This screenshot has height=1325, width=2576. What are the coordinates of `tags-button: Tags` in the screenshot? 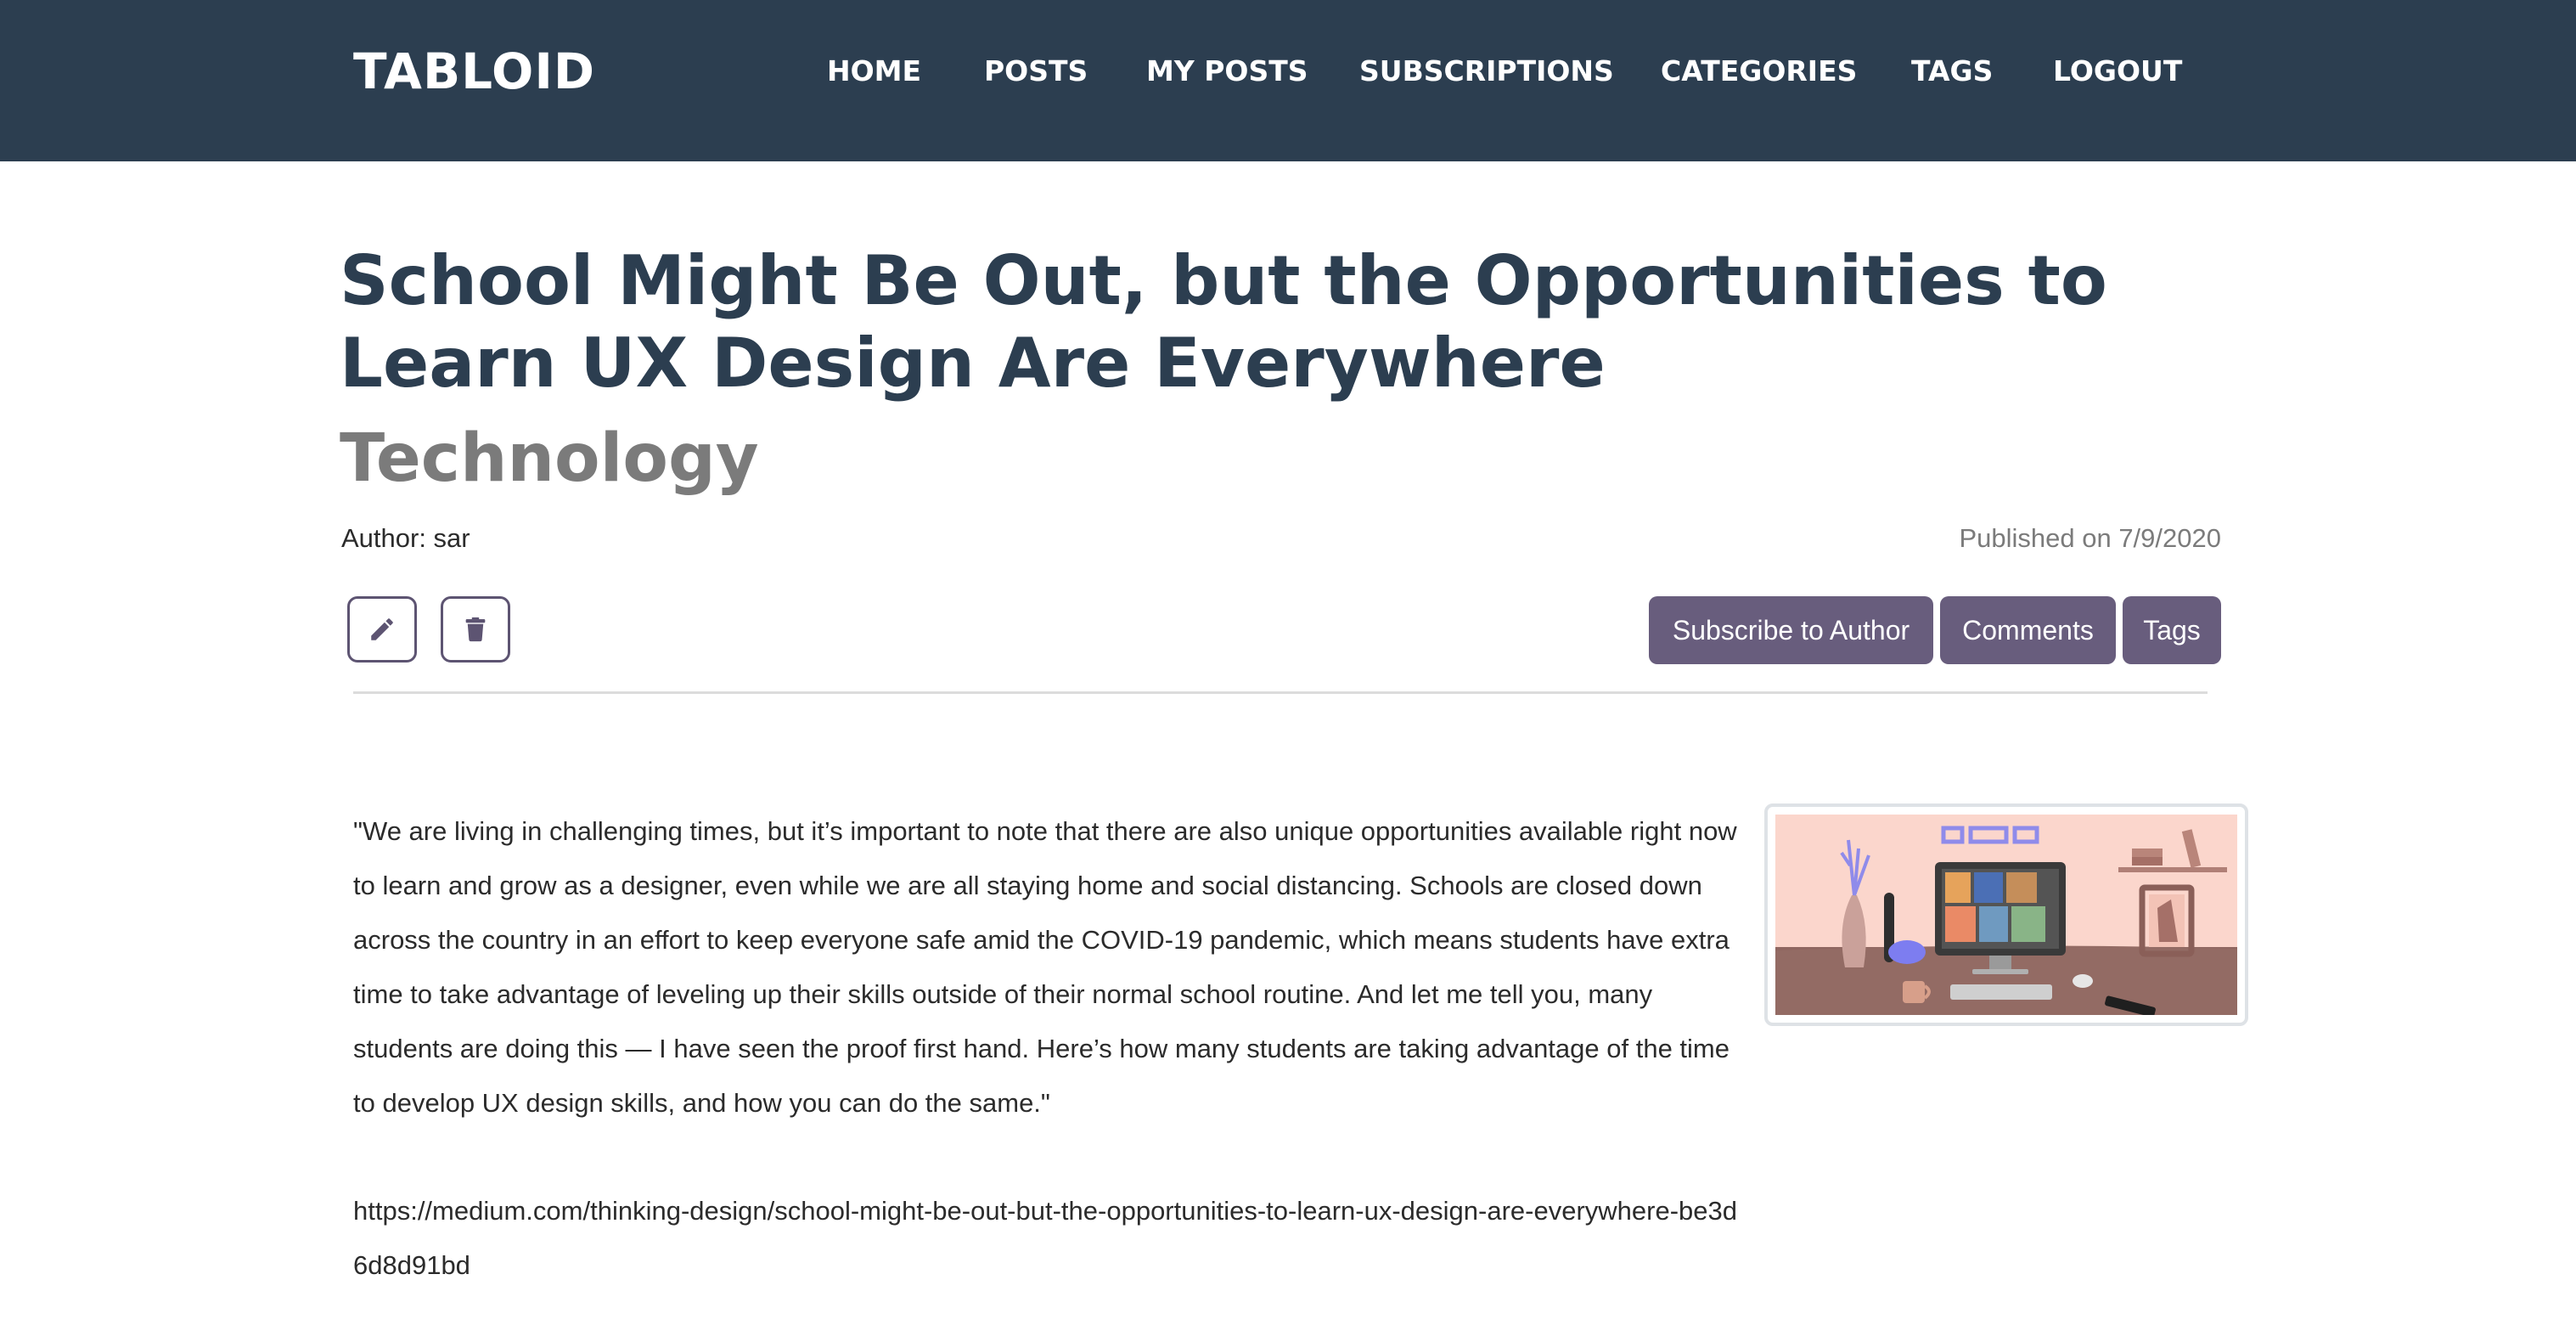 It's located at (2172, 630).